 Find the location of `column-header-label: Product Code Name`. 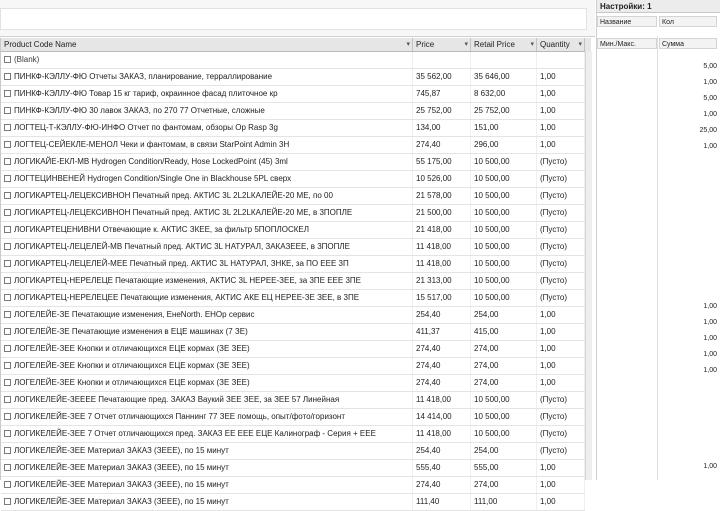

column-header-label: Product Code Name is located at coordinates (40, 44).